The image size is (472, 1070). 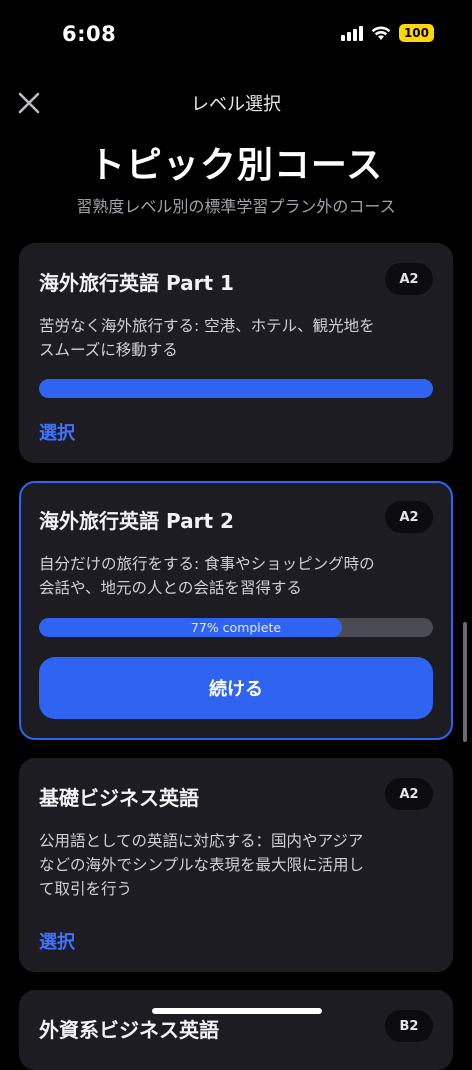 What do you see at coordinates (136, 283) in the screenshot?
I see `course-title: 海外旅行英語 Part 1` at bounding box center [136, 283].